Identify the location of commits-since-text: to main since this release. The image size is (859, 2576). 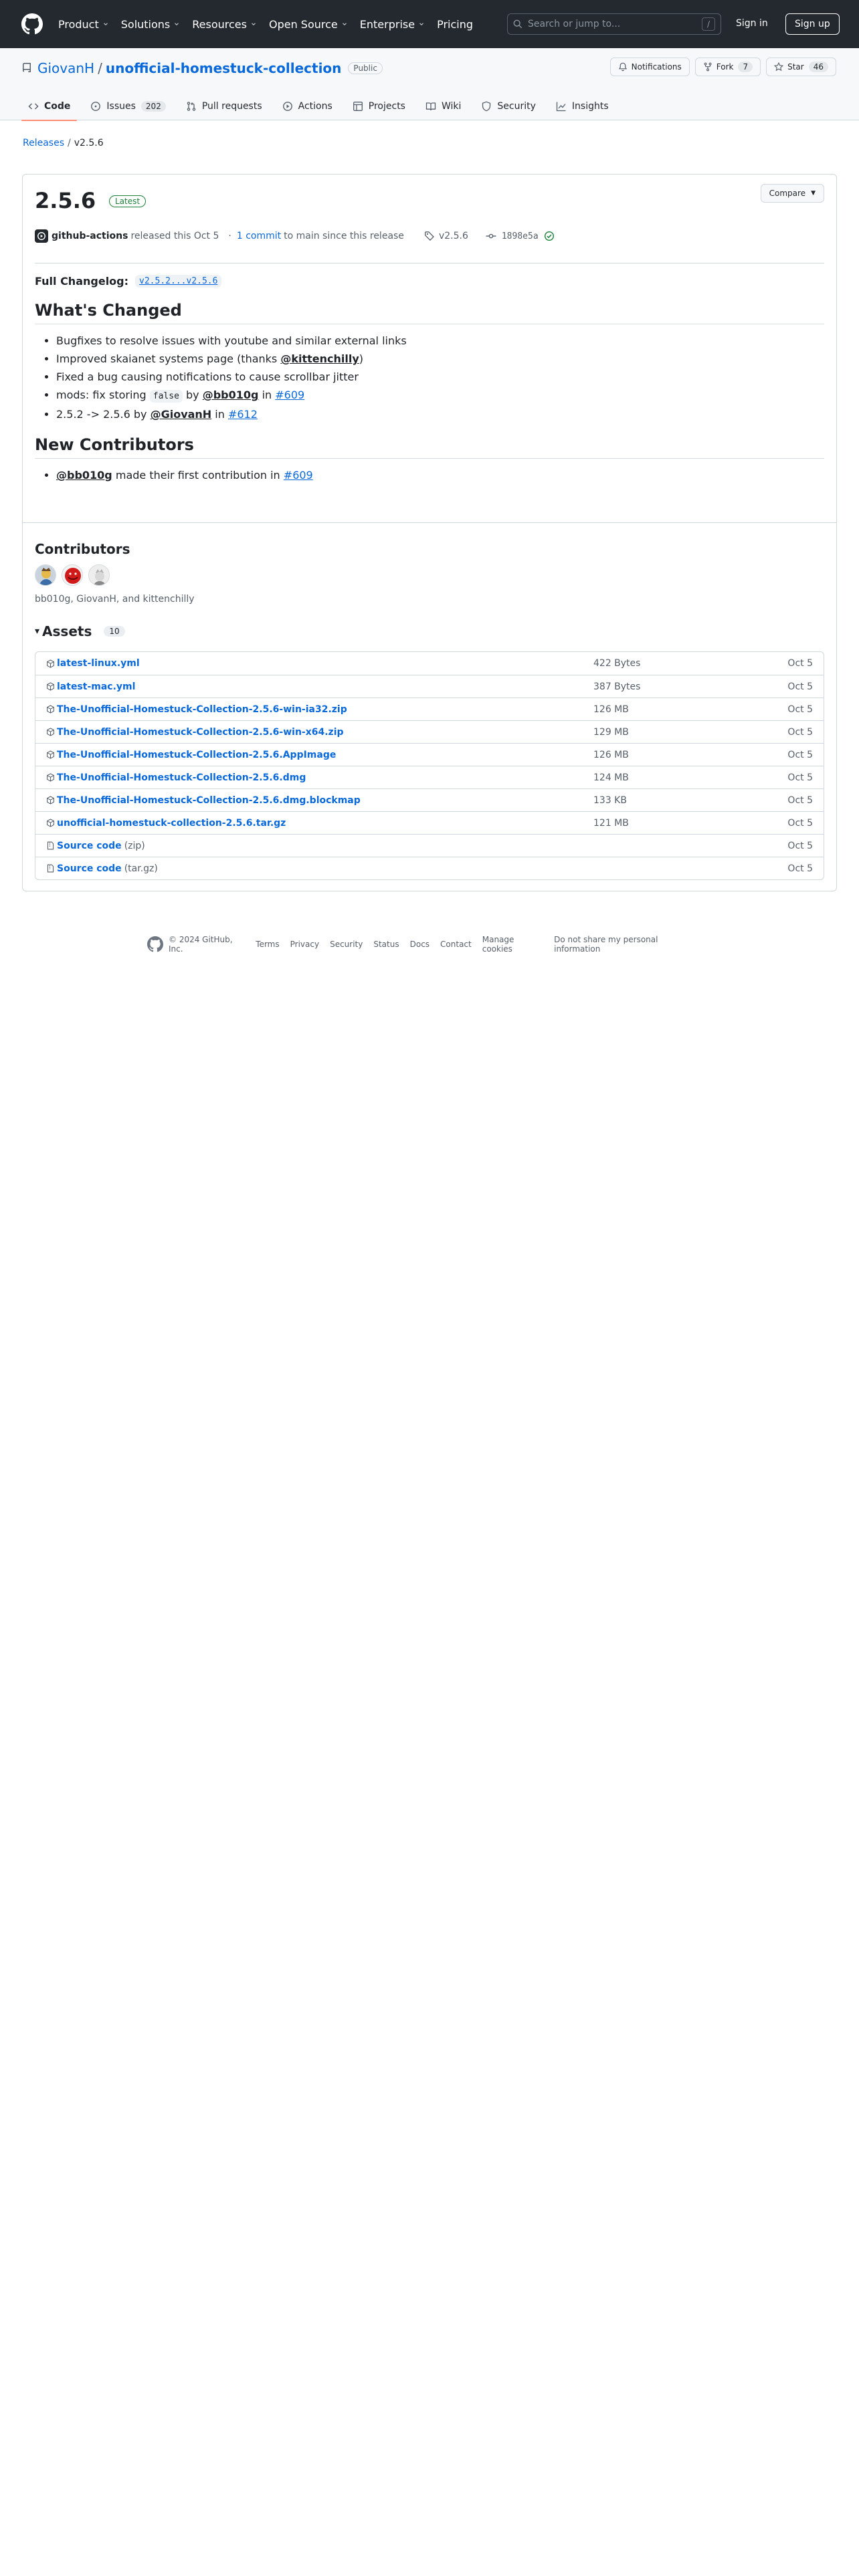
(344, 236).